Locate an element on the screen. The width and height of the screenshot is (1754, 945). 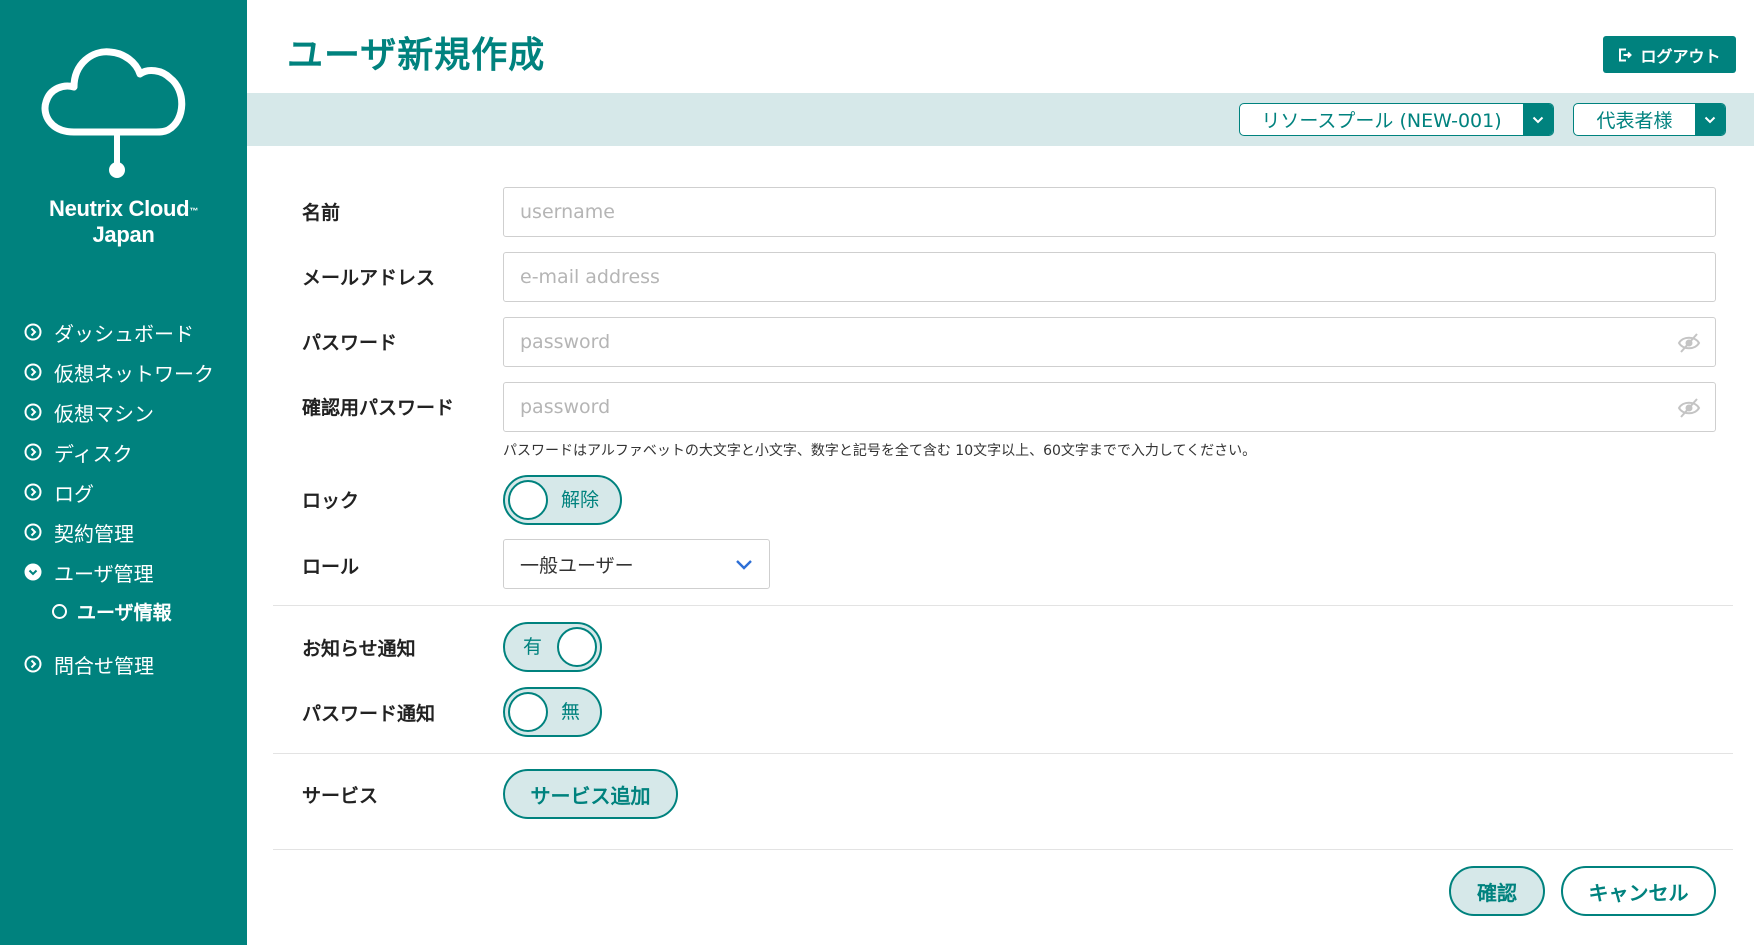
confirm-password-label: 確認用パスワード is located at coordinates (378, 408).